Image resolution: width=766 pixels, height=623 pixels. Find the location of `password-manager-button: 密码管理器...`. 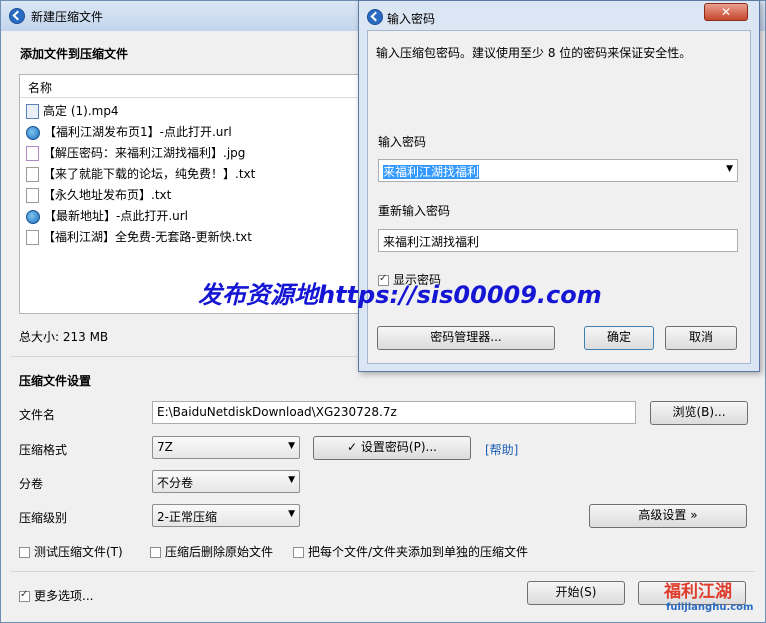

password-manager-button: 密码管理器... is located at coordinates (466, 338).